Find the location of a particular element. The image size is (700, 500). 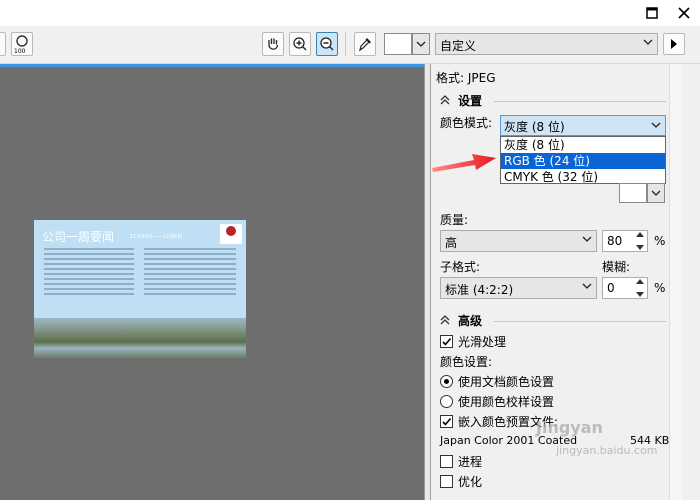

zoom-100-icon: 100 is located at coordinates (21, 44).